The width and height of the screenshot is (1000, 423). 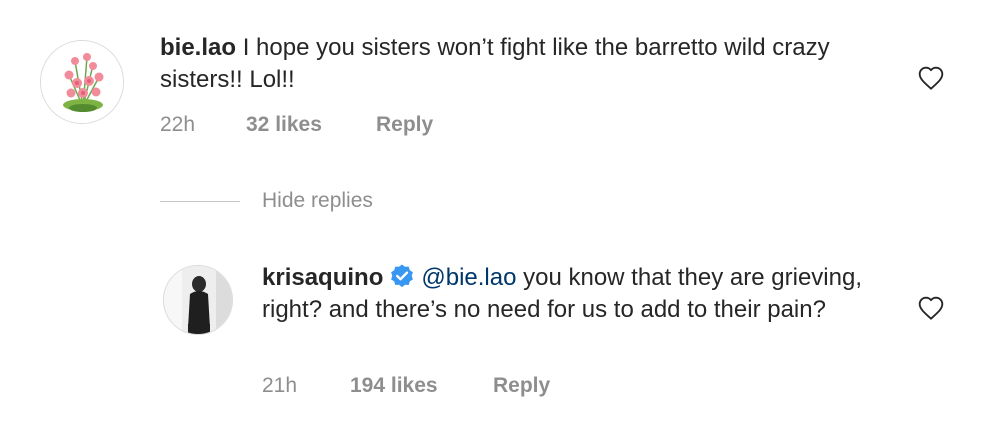 What do you see at coordinates (468, 277) in the screenshot?
I see `mention-link: @bie.lao` at bounding box center [468, 277].